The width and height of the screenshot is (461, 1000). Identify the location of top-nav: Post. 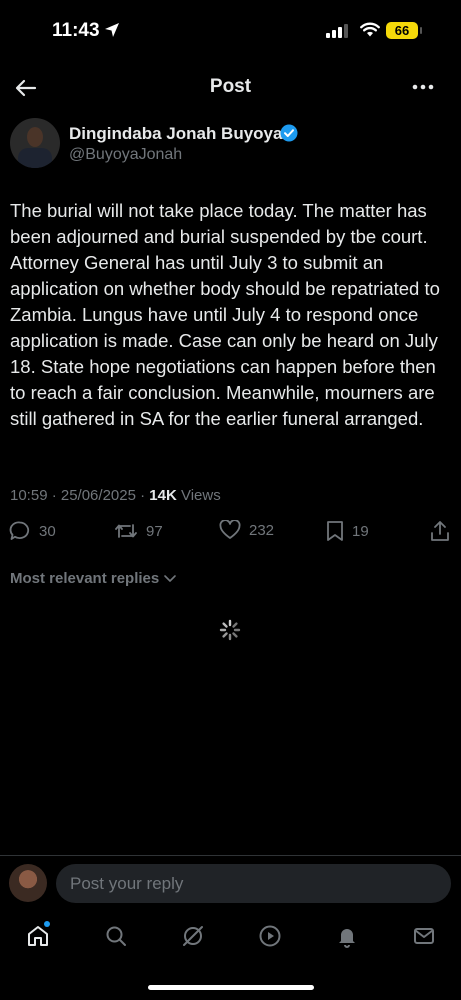
(230, 87).